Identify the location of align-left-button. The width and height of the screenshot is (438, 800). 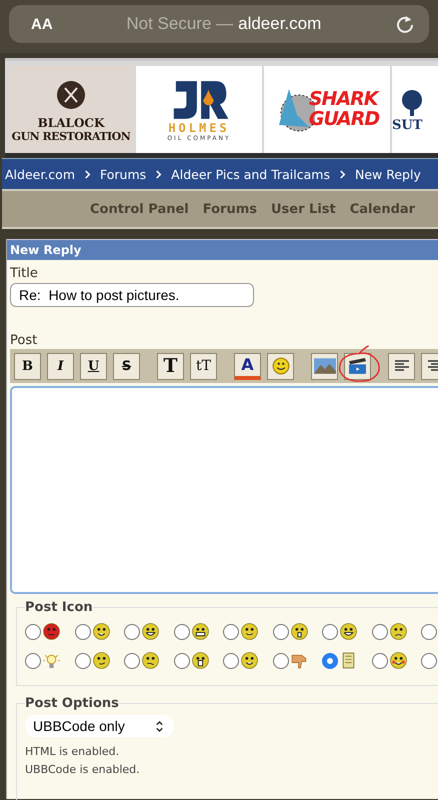
(401, 366).